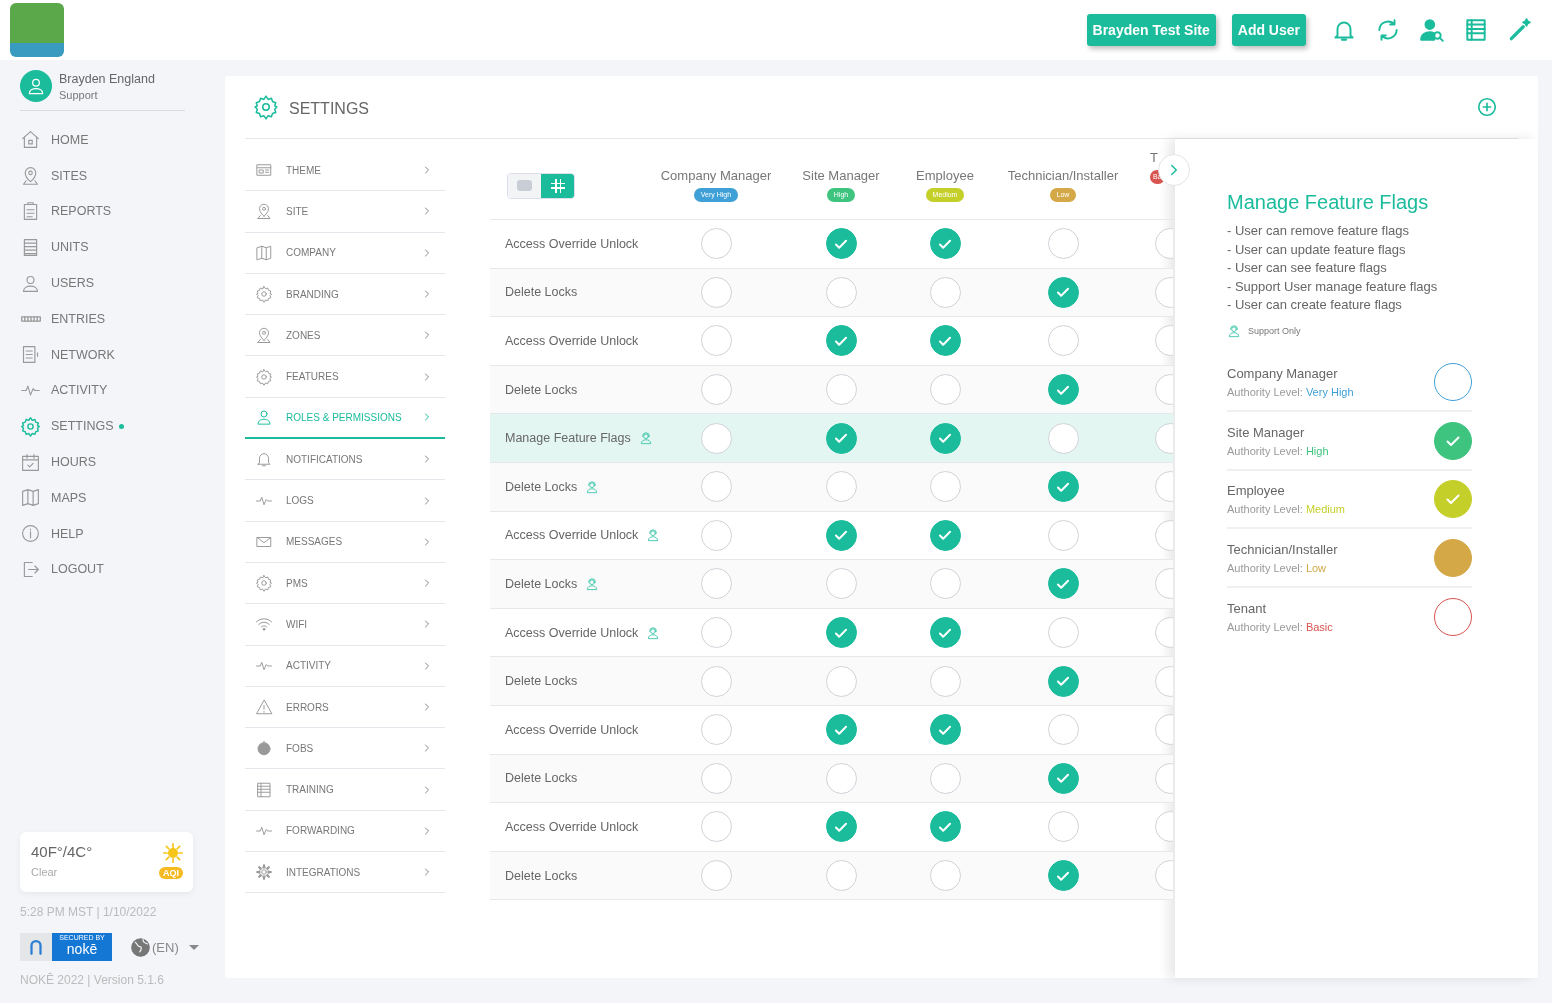 This screenshot has height=1003, width=1552. Describe the element at coordinates (117, 426) in the screenshot. I see `nav-item: SETTINGS` at that location.